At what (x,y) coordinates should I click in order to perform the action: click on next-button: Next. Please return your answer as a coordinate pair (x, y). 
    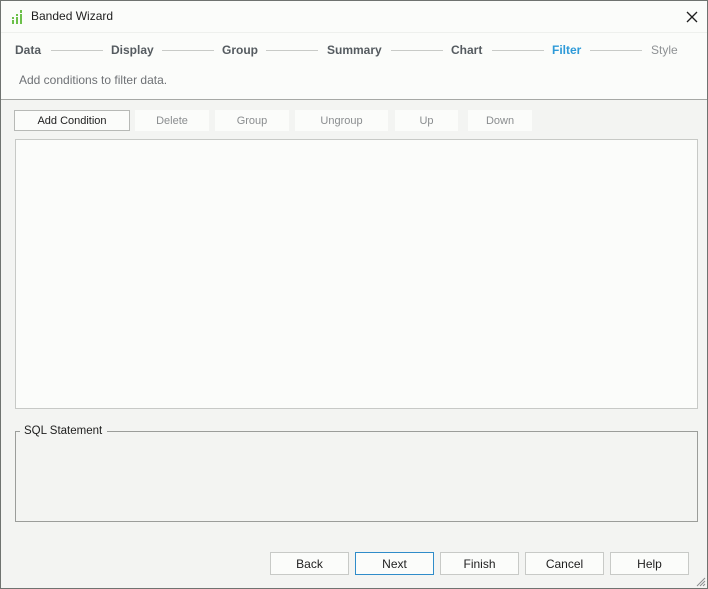
    Looking at the image, I should click on (394, 563).